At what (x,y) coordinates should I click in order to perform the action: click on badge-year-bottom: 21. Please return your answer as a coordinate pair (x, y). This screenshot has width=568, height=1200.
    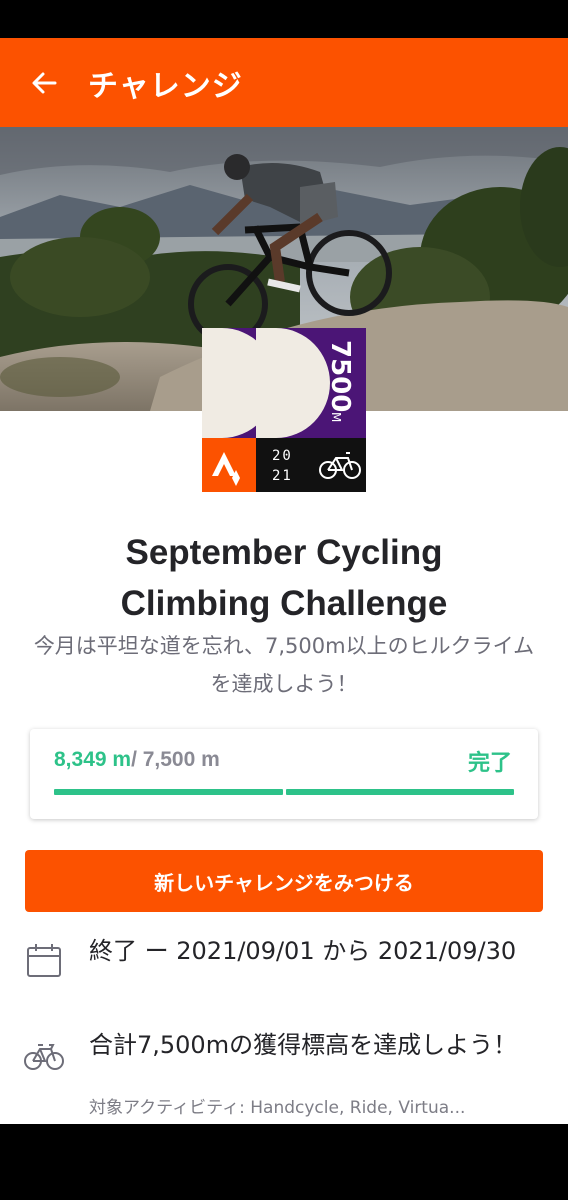
    Looking at the image, I should click on (282, 476).